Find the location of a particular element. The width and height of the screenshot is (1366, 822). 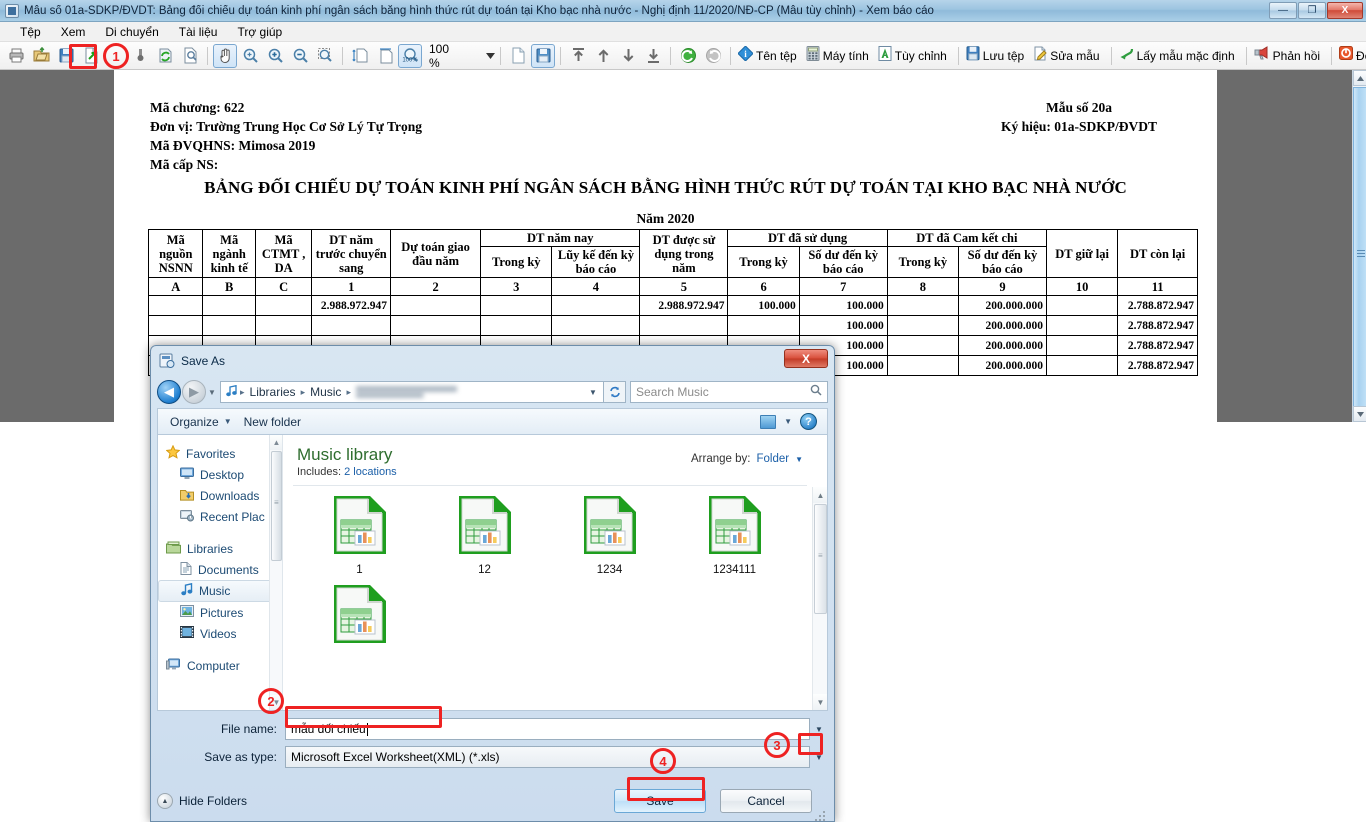

nav-group-computer: Computer is located at coordinates (220, 665).